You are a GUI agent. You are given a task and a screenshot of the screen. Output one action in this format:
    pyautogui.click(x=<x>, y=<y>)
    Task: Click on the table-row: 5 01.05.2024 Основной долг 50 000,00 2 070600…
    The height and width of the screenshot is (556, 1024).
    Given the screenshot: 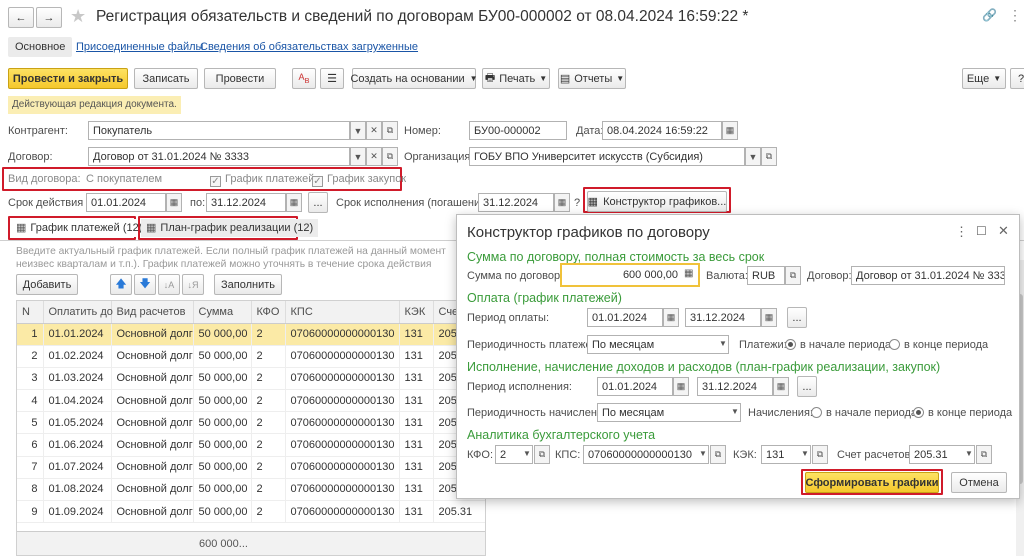 What is the action you would take?
    pyautogui.click(x=251, y=423)
    